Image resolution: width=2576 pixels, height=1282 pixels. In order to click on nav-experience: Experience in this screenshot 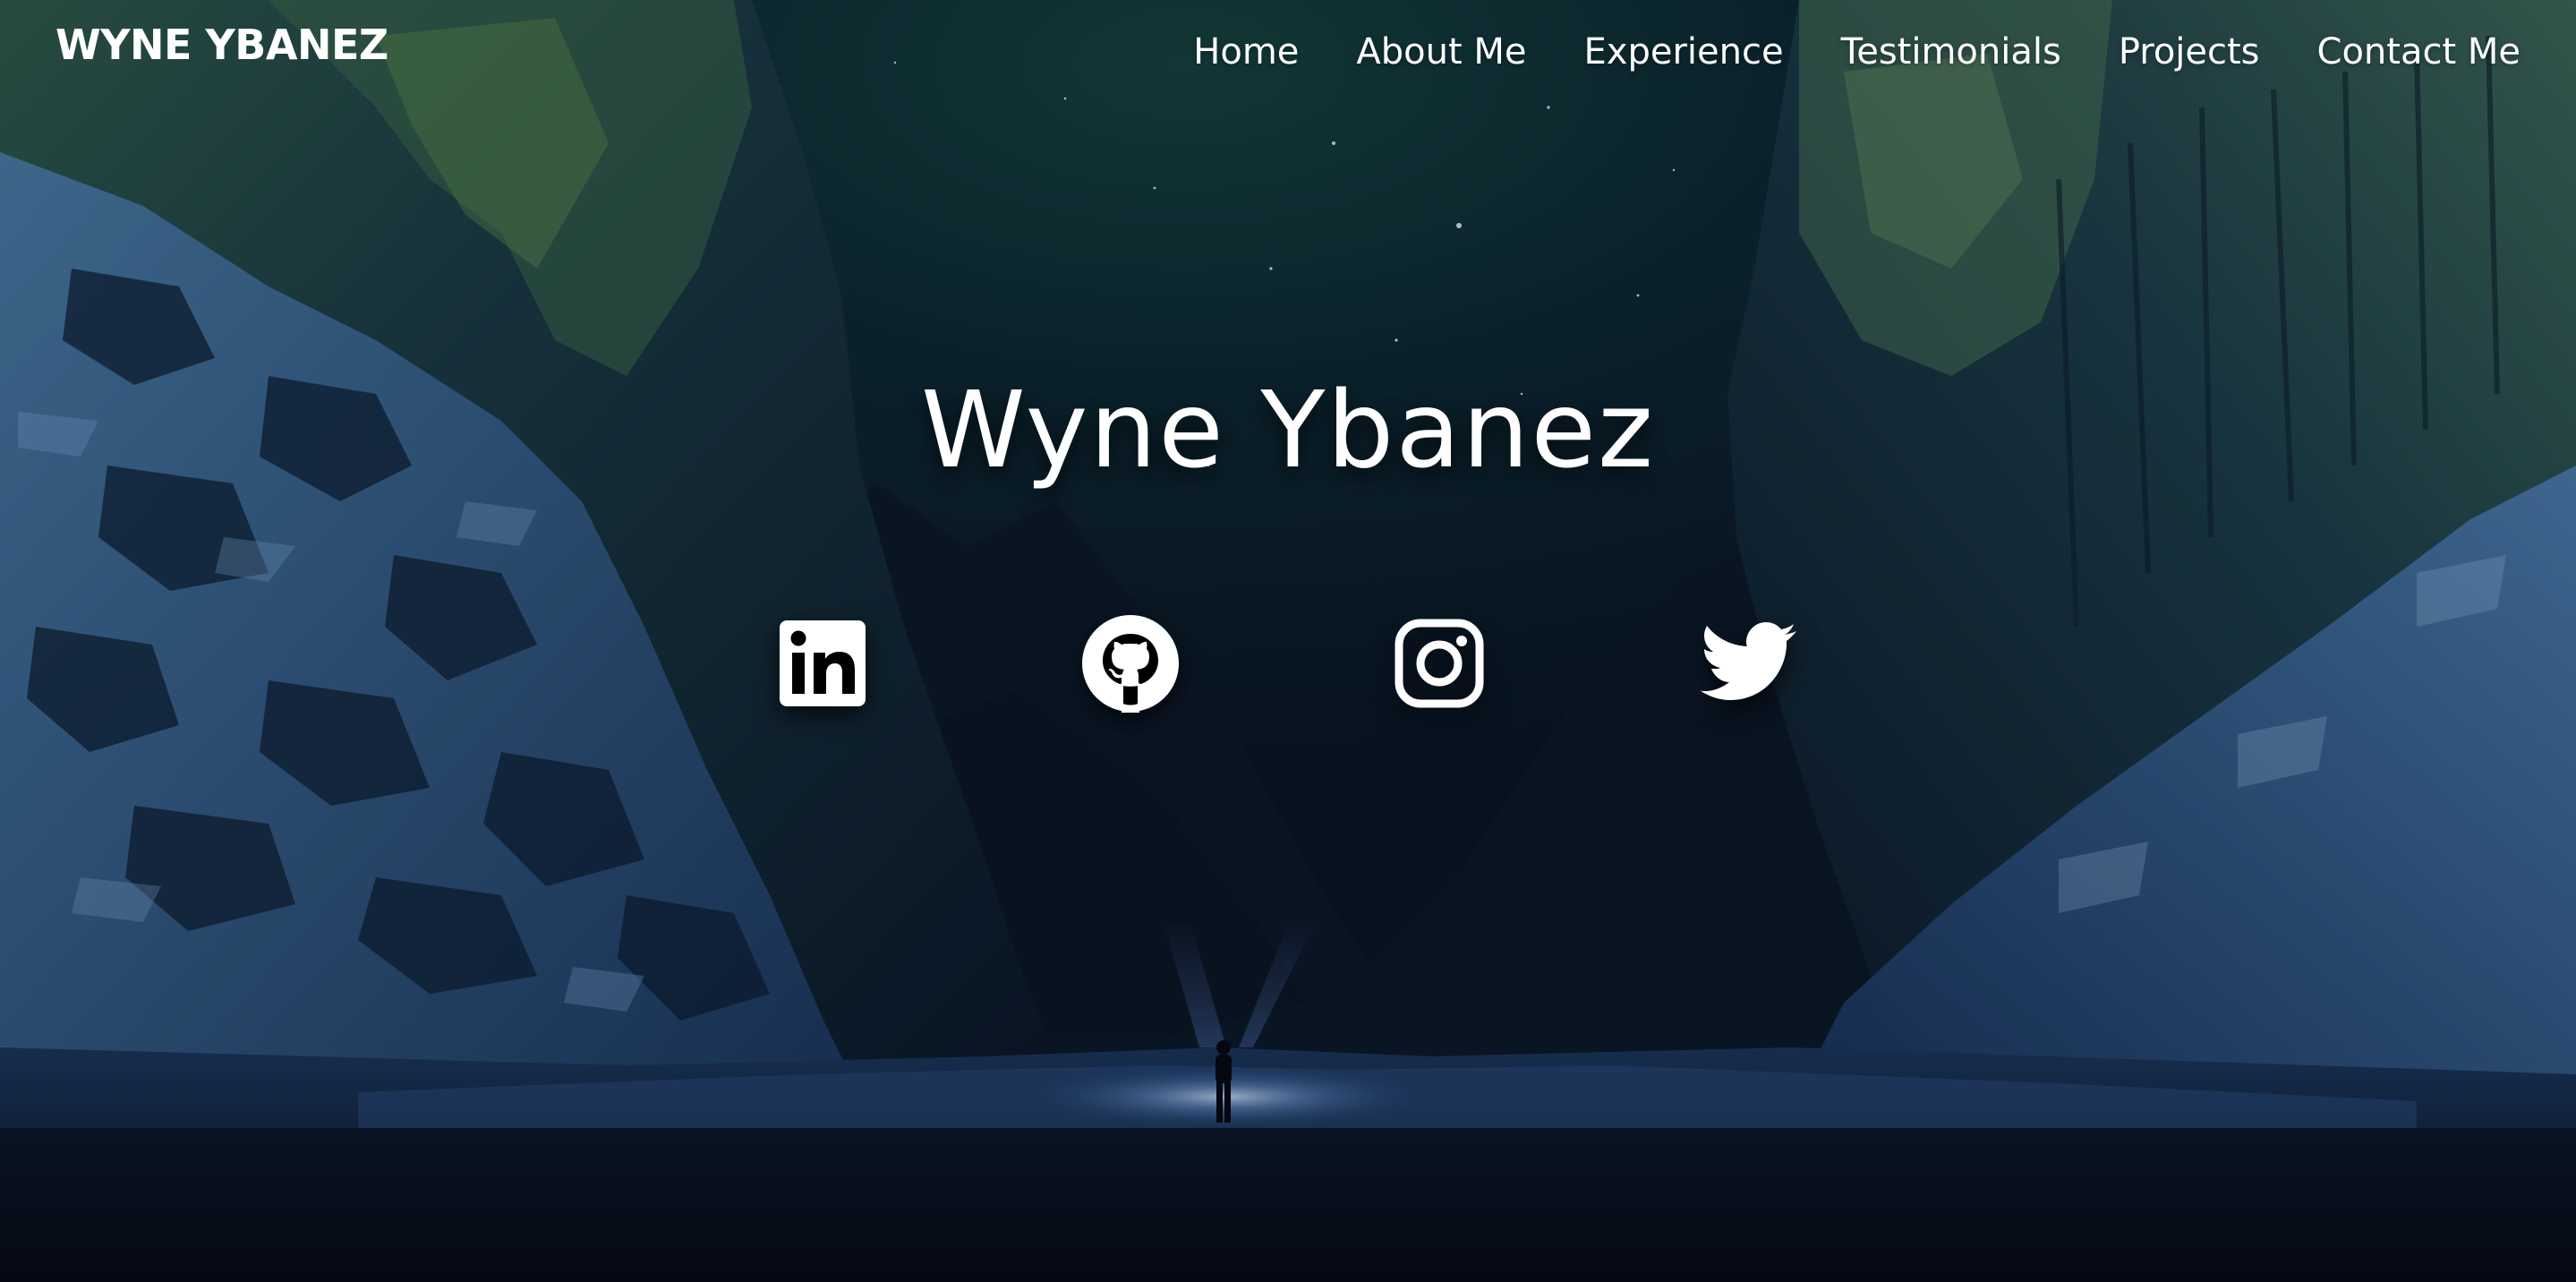, I will do `click(1684, 52)`.